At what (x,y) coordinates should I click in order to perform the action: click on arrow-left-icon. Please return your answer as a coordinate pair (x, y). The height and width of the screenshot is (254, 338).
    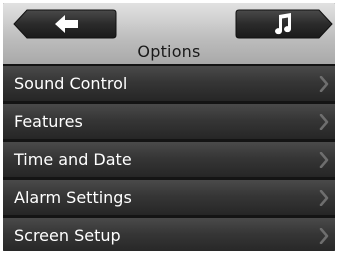
    Looking at the image, I should click on (66, 24).